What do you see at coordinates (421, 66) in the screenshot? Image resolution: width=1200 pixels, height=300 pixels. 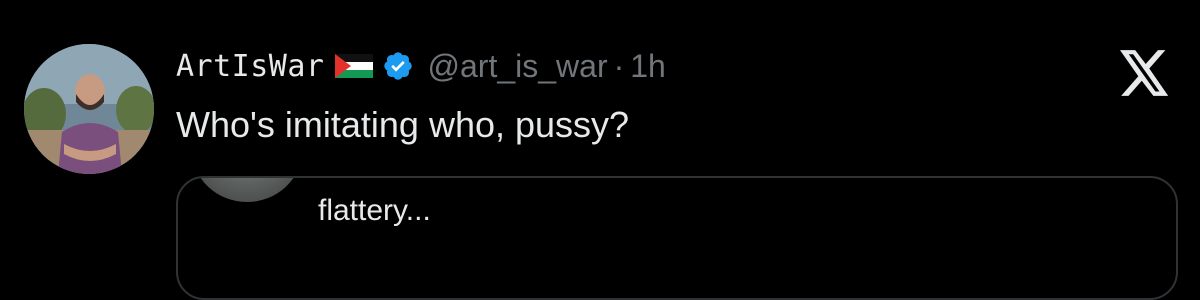 I see `tweet-header: ArtIsWar @art_is_war · 1h` at bounding box center [421, 66].